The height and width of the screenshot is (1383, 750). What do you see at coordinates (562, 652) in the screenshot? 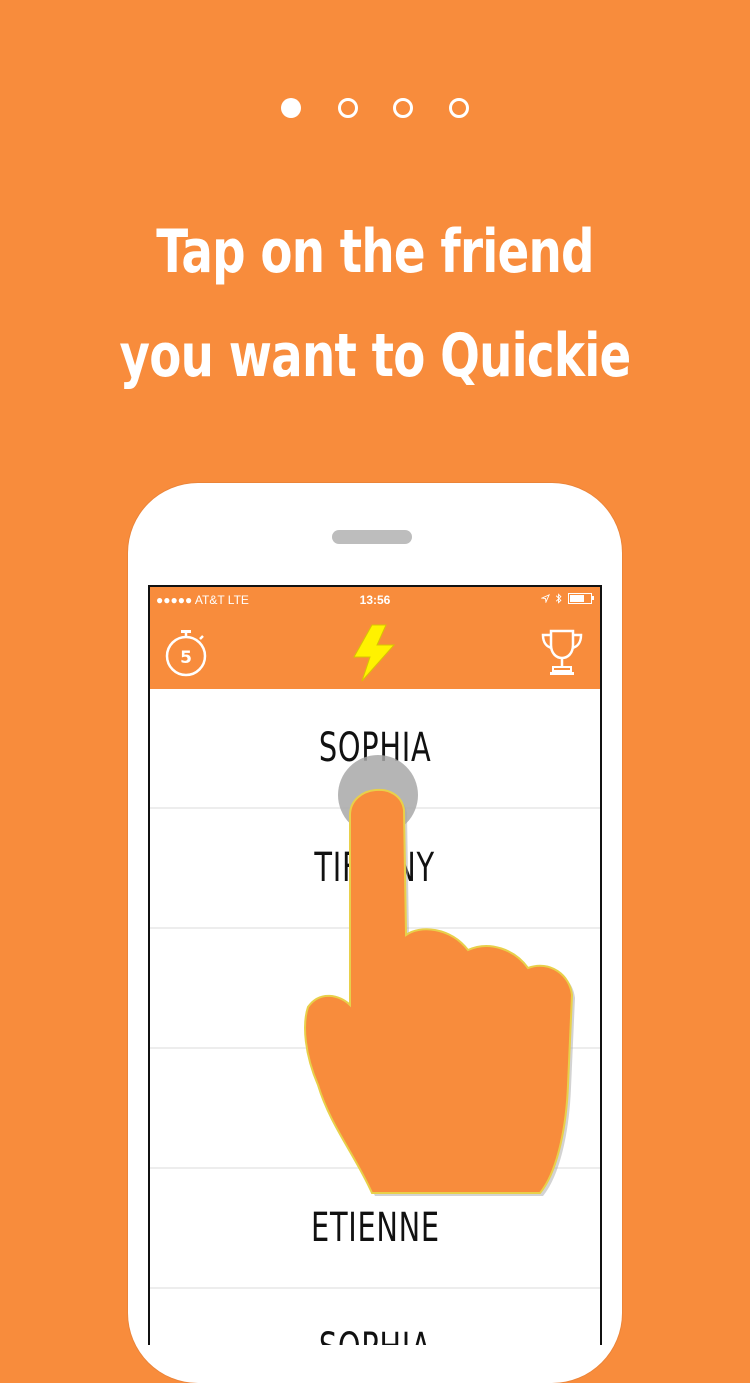
I see `trophy-icon` at bounding box center [562, 652].